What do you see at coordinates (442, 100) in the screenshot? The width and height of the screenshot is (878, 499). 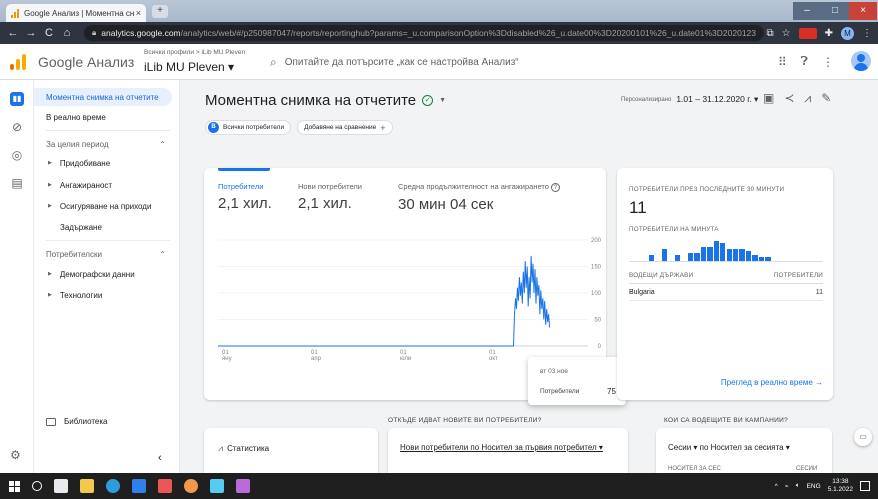 I see `chevron-down-icon: ▼` at bounding box center [442, 100].